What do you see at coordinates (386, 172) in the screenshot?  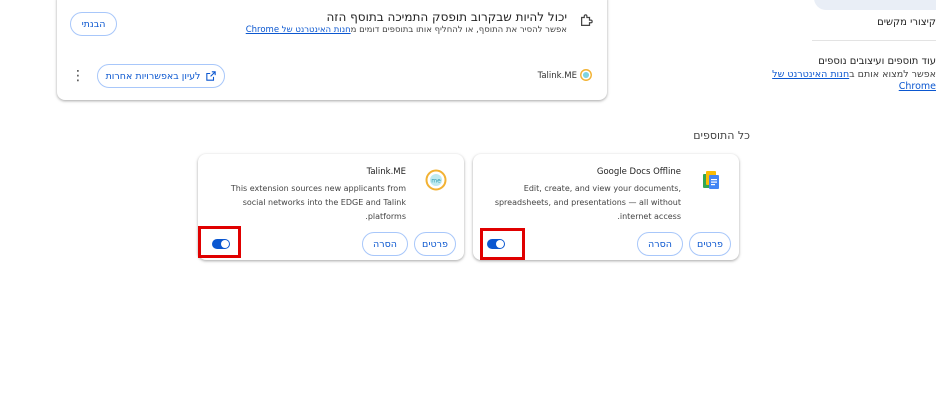 I see `extension-name: Talink.ME` at bounding box center [386, 172].